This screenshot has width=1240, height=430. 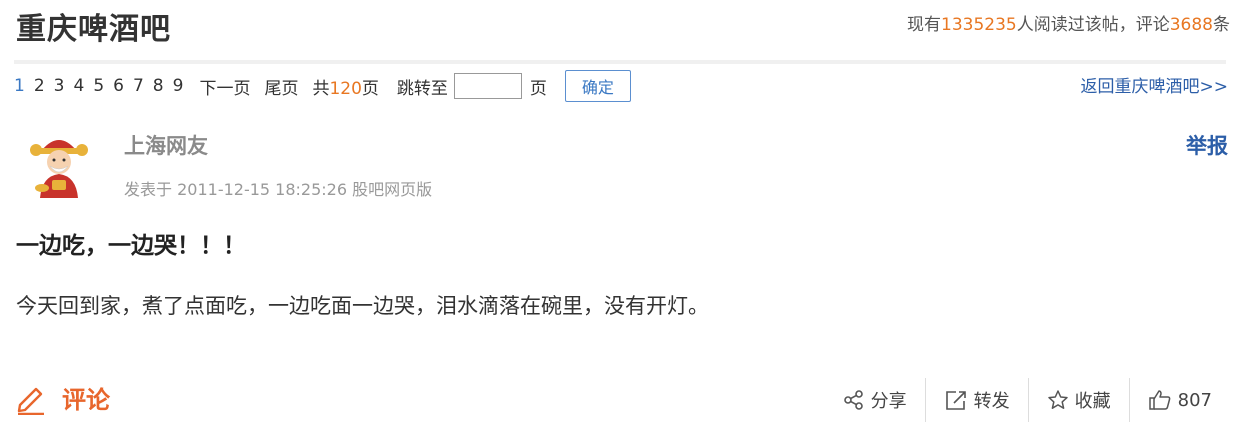 I want to click on comments-count: 3688, so click(x=1191, y=25).